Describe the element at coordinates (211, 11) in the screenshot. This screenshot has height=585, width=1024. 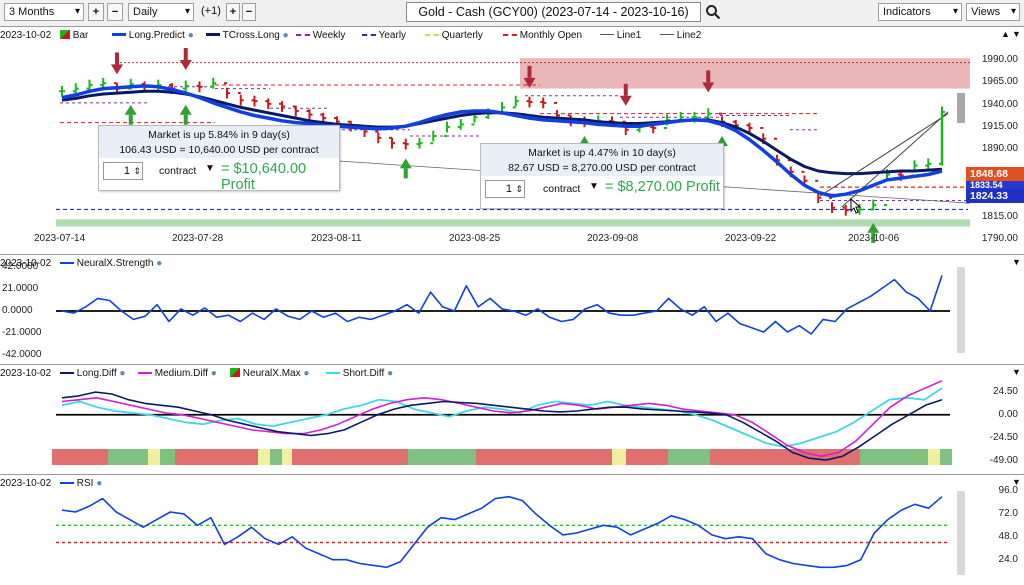
I see `offset-label: (+1)` at that location.